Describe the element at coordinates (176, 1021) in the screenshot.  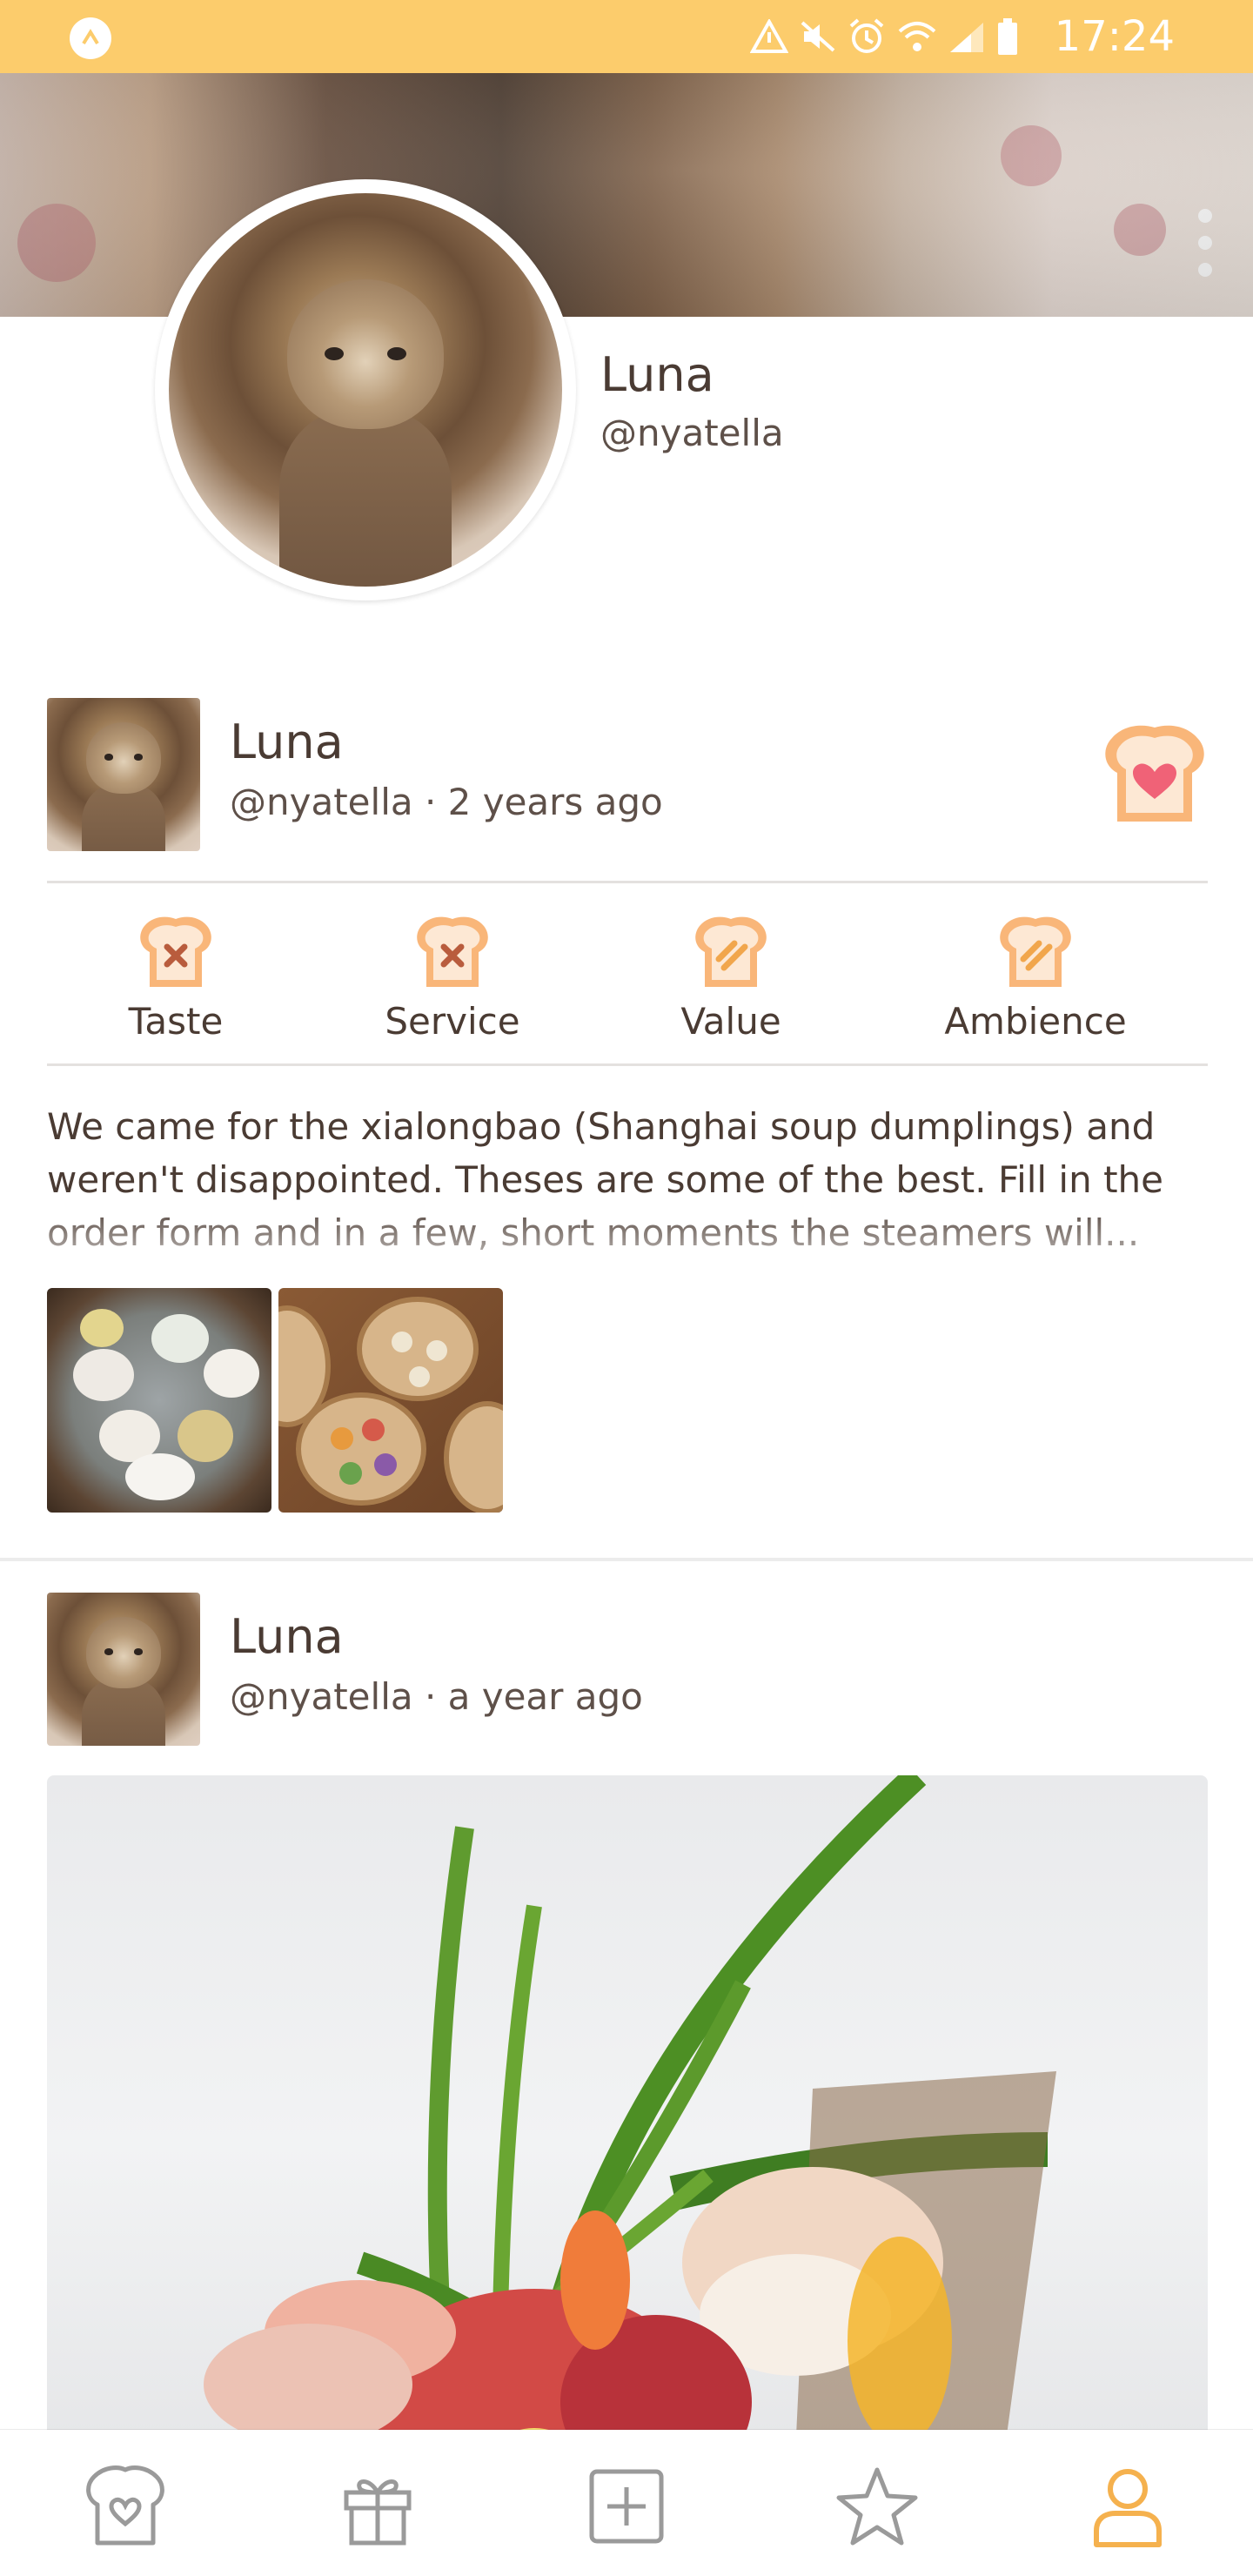
I see `rating-label: Taste` at that location.